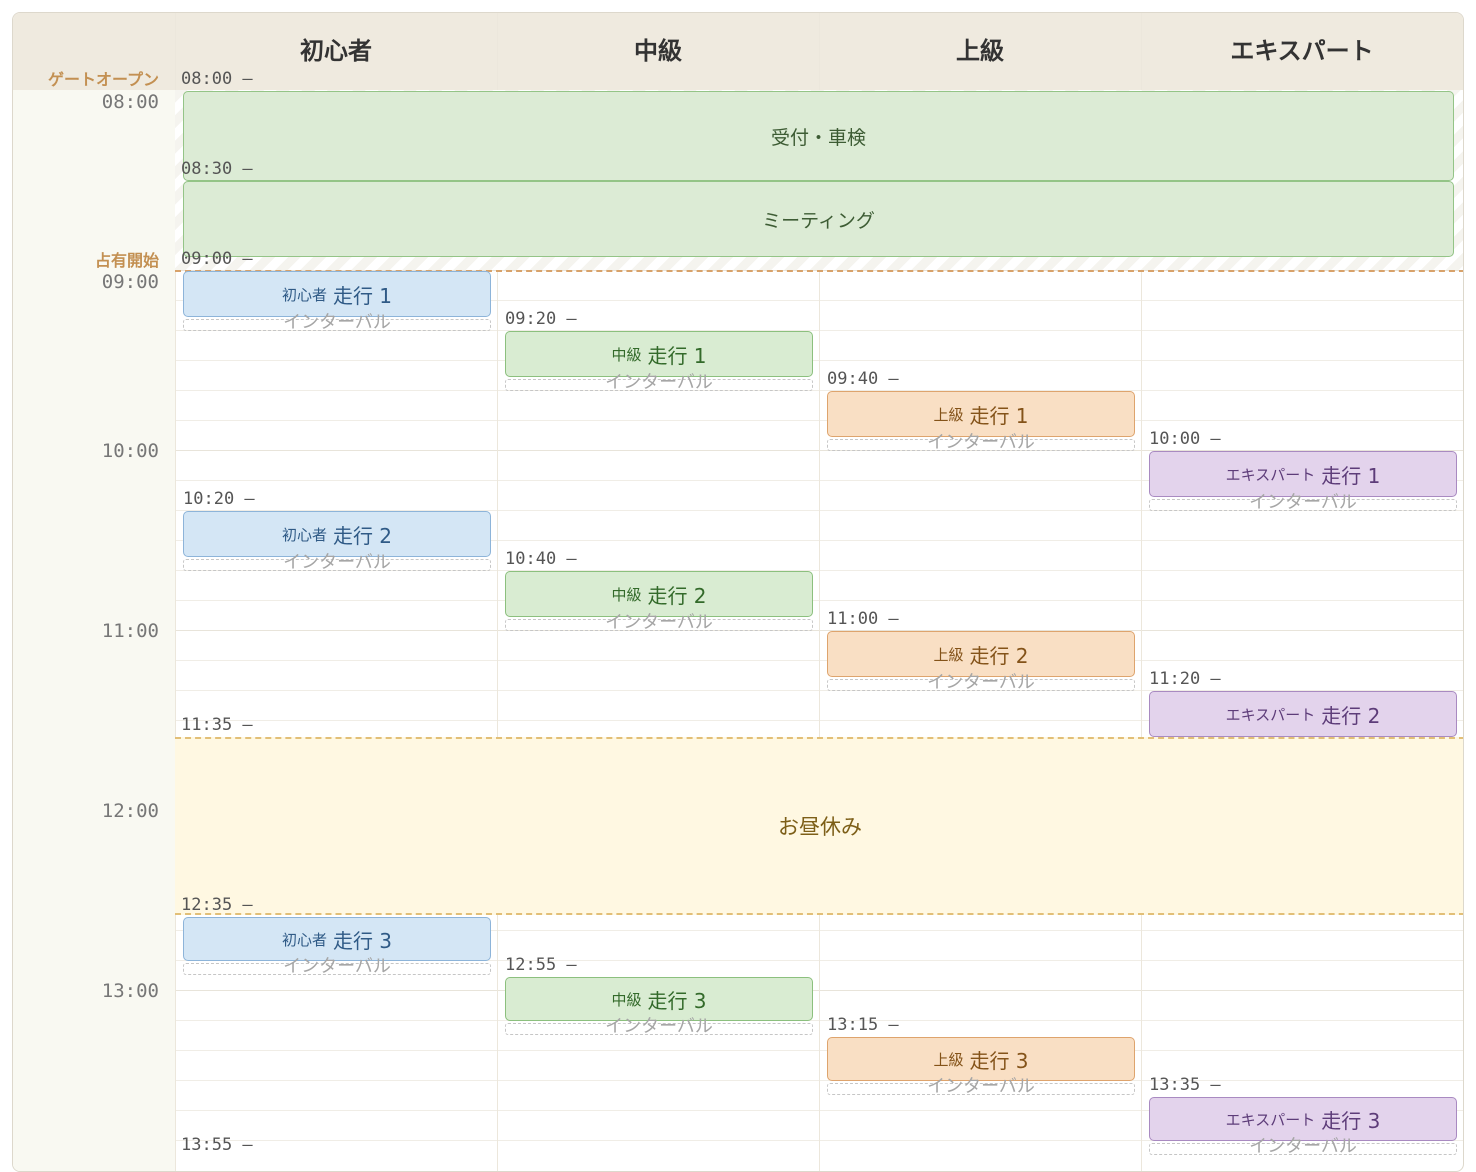  What do you see at coordinates (1185, 439) in the screenshot?
I see `start-time-expert-1: 10:00 –` at bounding box center [1185, 439].